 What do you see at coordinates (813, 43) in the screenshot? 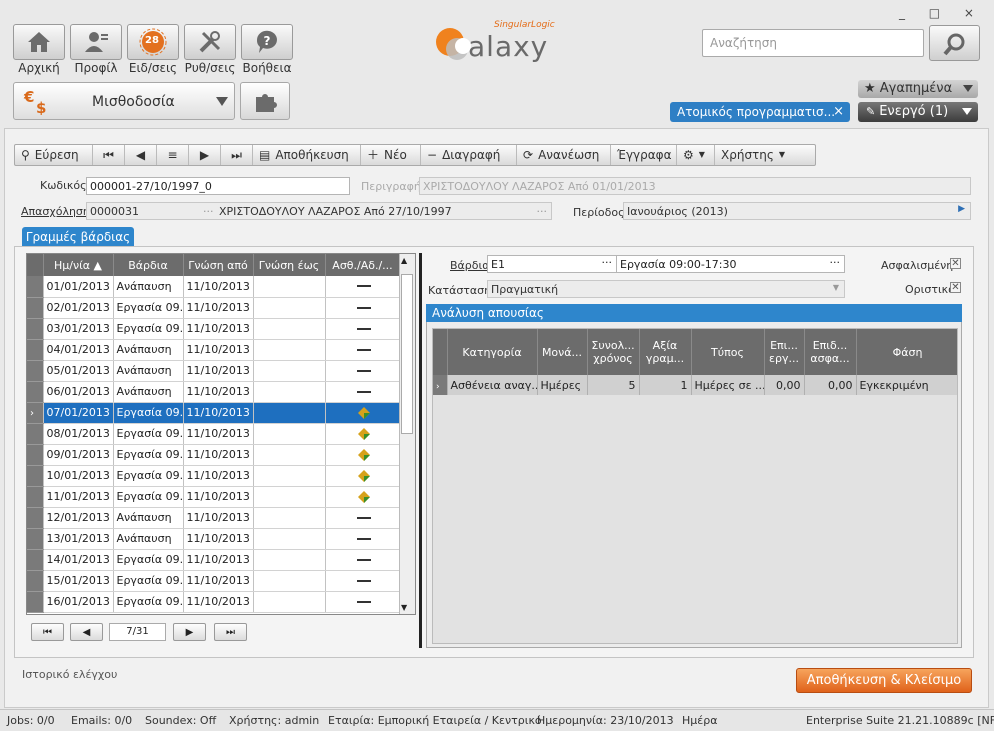
I see `search-input: Αναζήτηση` at bounding box center [813, 43].